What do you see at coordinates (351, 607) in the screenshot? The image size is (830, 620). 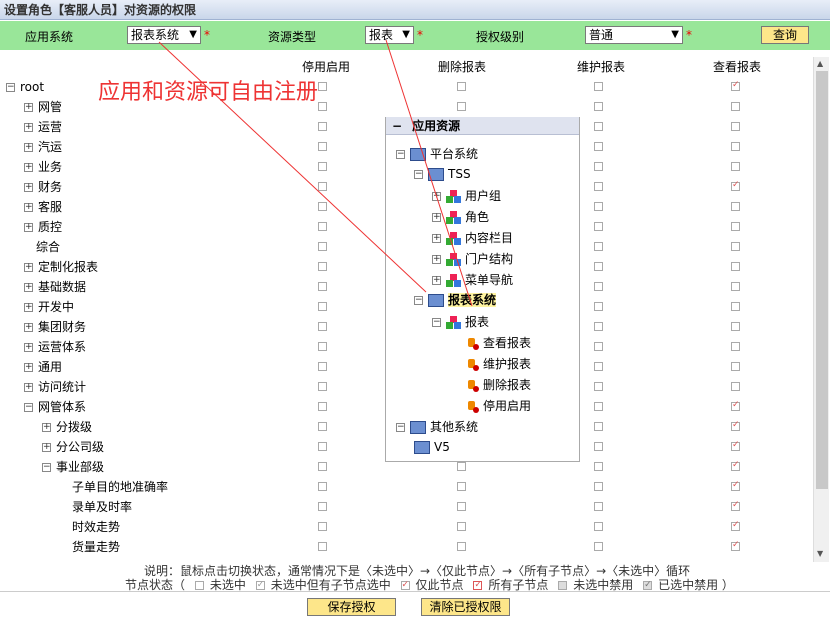 I see `save-permissions-button: 保存授权` at bounding box center [351, 607].